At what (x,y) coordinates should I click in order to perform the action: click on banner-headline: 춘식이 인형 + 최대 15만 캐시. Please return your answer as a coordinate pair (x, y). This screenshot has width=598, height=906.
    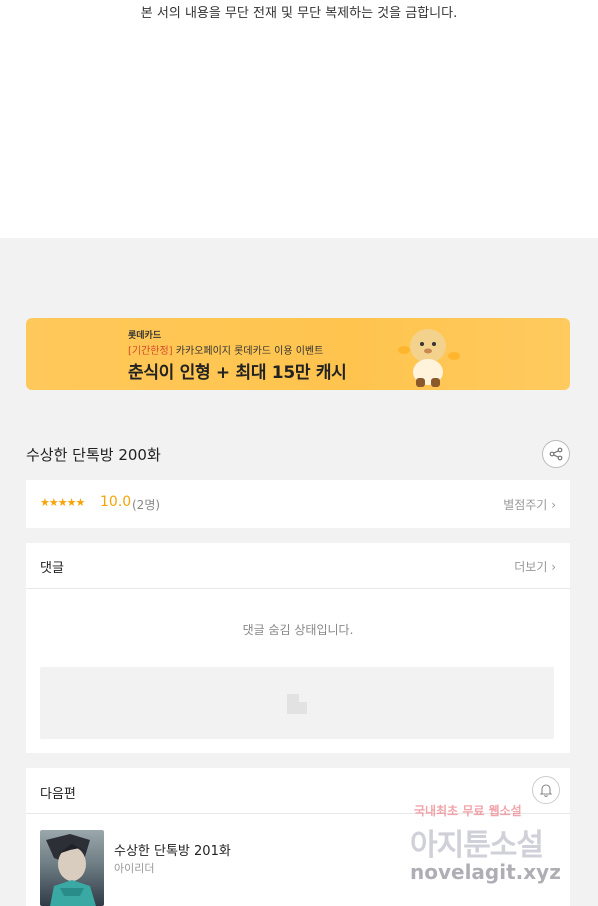
    Looking at the image, I should click on (237, 373).